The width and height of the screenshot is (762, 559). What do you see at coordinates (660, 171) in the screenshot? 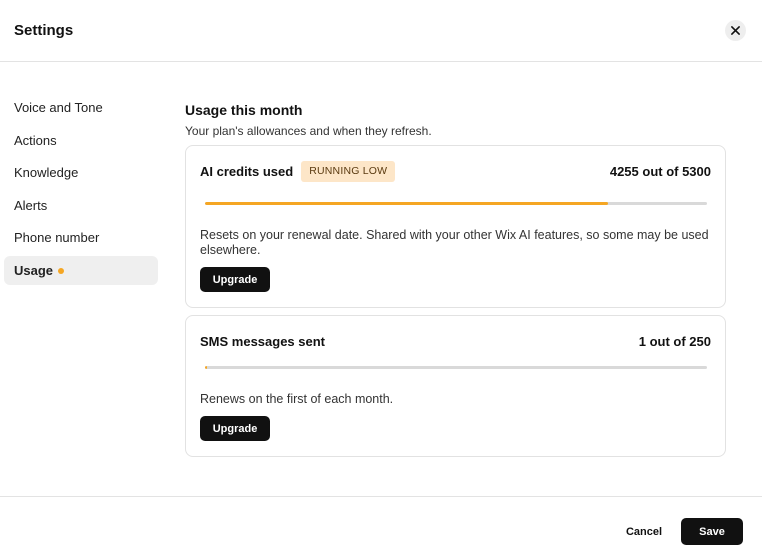
I see `usage-count: 4255 out of 5300` at bounding box center [660, 171].